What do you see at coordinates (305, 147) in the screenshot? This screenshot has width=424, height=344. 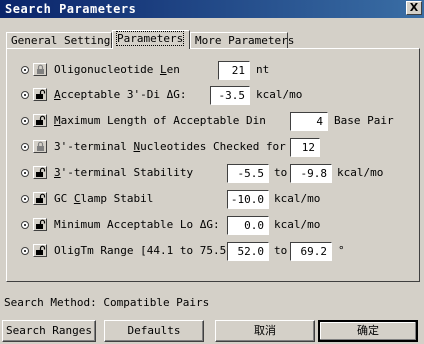 I see `terminal-nucleotides-input: 12` at bounding box center [305, 147].